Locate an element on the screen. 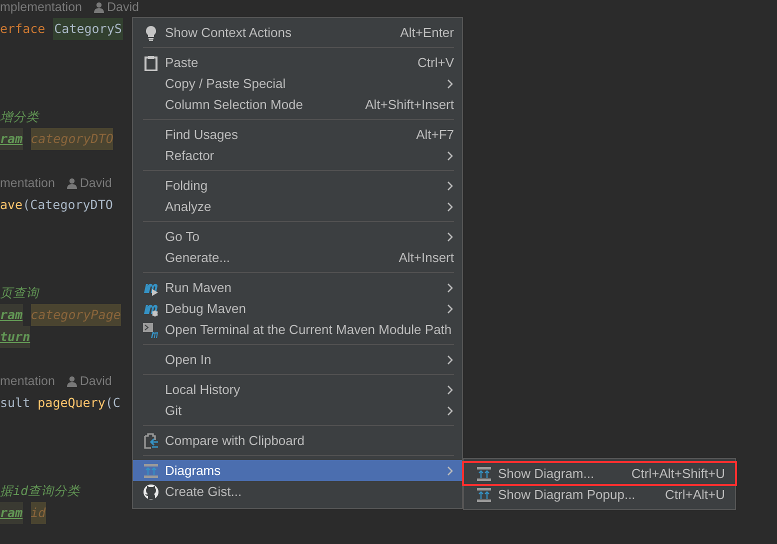  code-text: (C is located at coordinates (112, 403).